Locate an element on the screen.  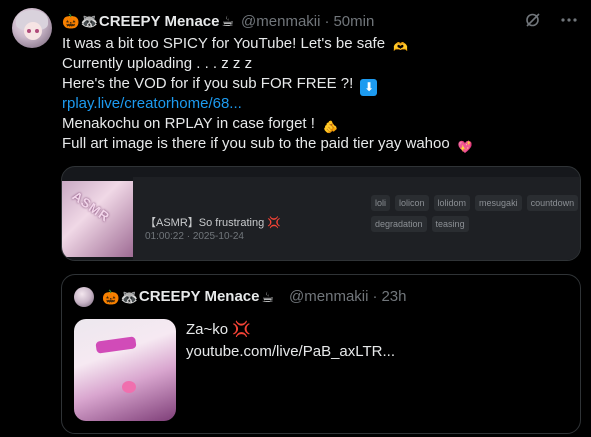
quote-media-thumbnail is located at coordinates (125, 370).